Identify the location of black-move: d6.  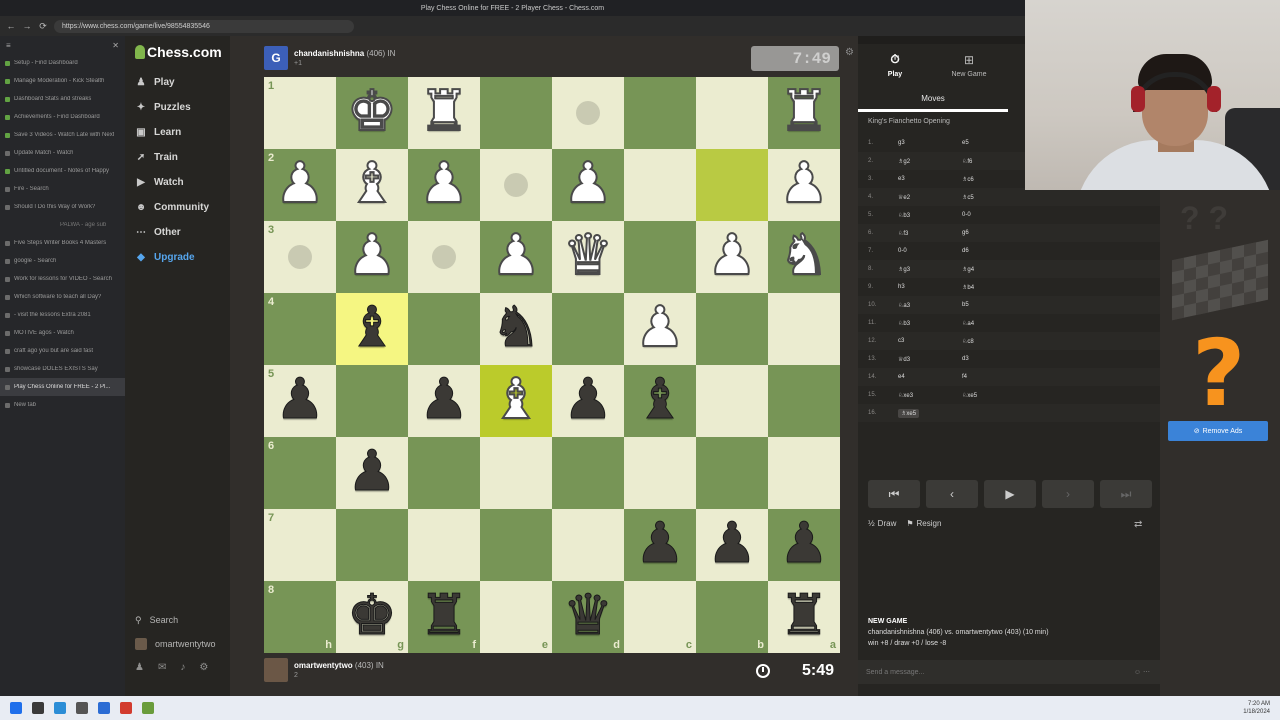
(994, 251).